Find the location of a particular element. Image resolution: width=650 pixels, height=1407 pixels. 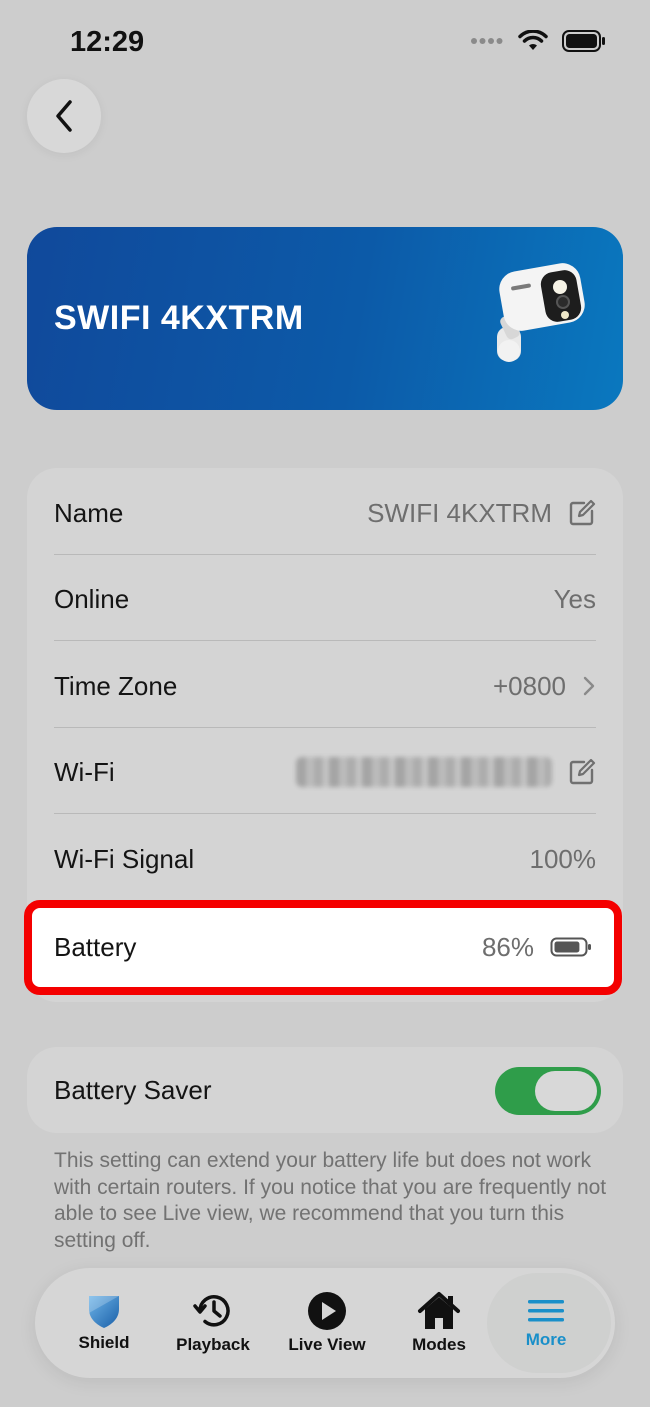

wifi-network-name-redacted is located at coordinates (424, 772).